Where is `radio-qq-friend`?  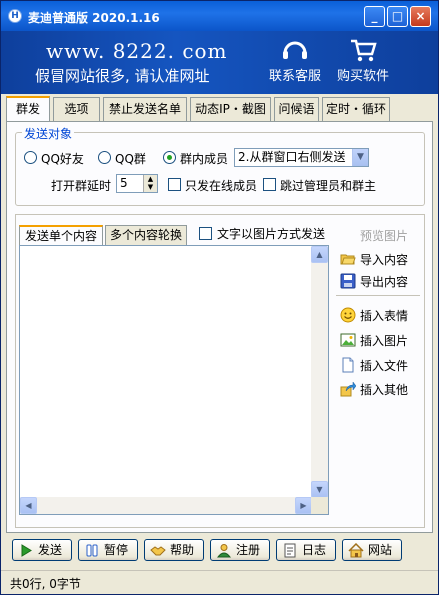
radio-qq-friend is located at coordinates (30, 157).